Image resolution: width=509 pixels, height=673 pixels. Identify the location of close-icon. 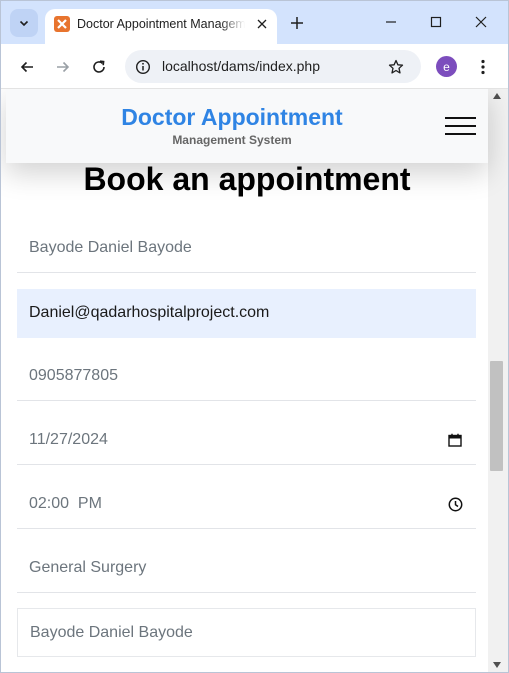
(262, 24).